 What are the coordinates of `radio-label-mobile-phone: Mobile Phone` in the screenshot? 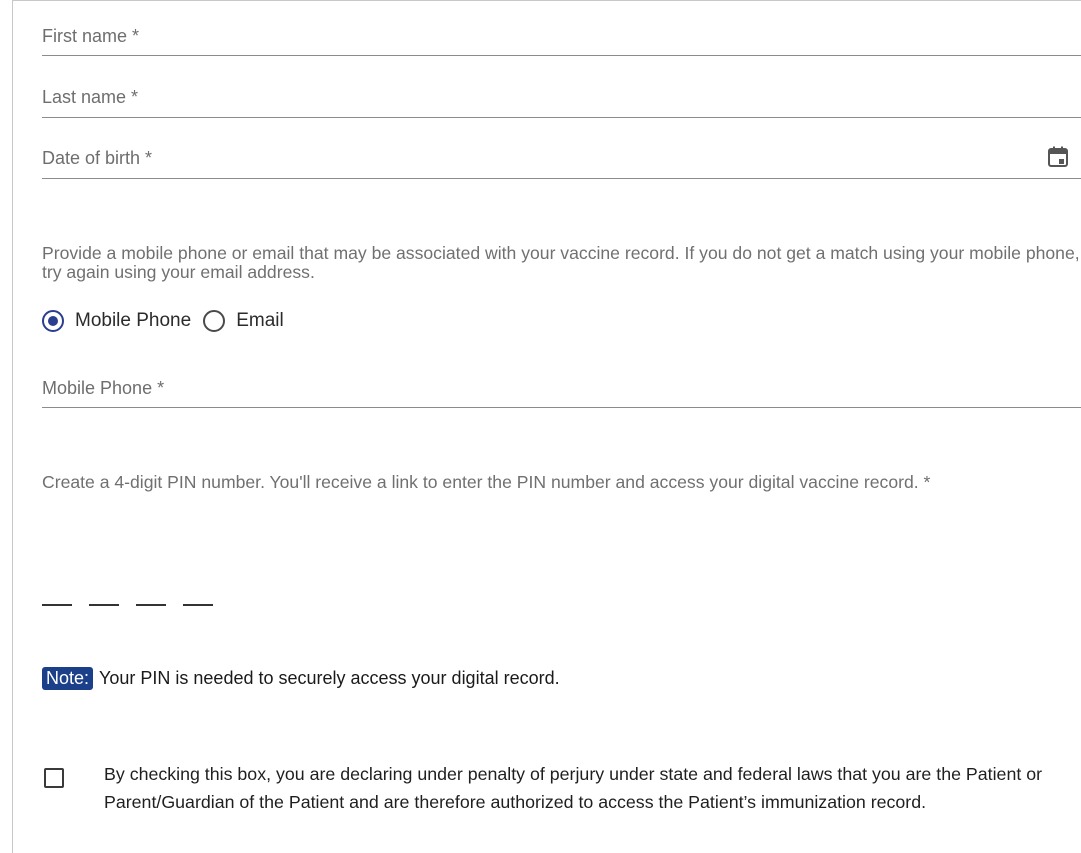 It's located at (133, 320).